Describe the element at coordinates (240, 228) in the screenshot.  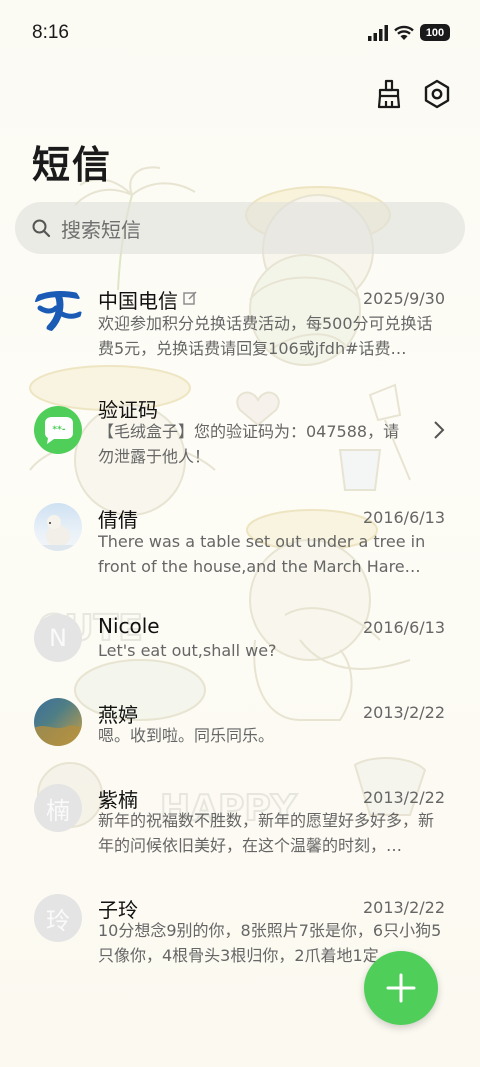
I see `search-input: 搜索短信` at that location.